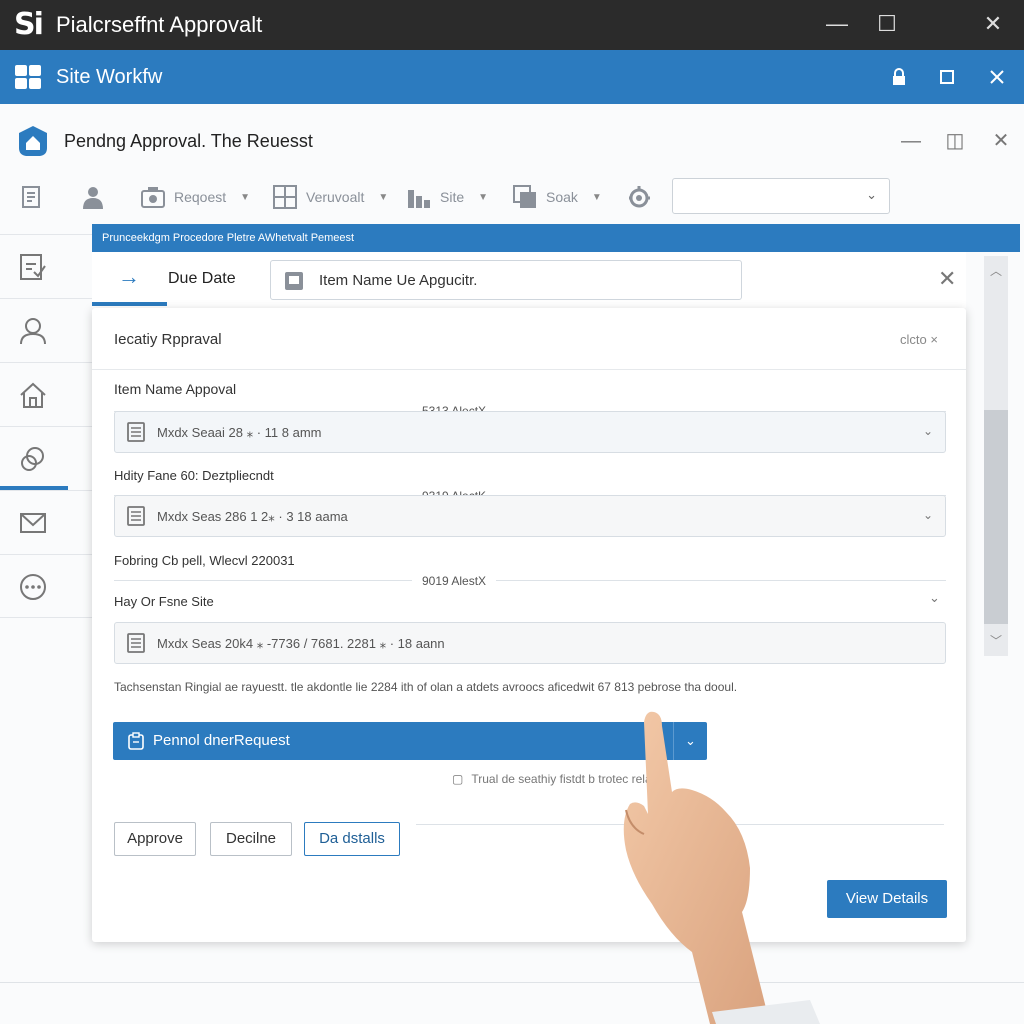 This screenshot has height=1024, width=1024. I want to click on toolbar-site: Site ▼, so click(447, 197).